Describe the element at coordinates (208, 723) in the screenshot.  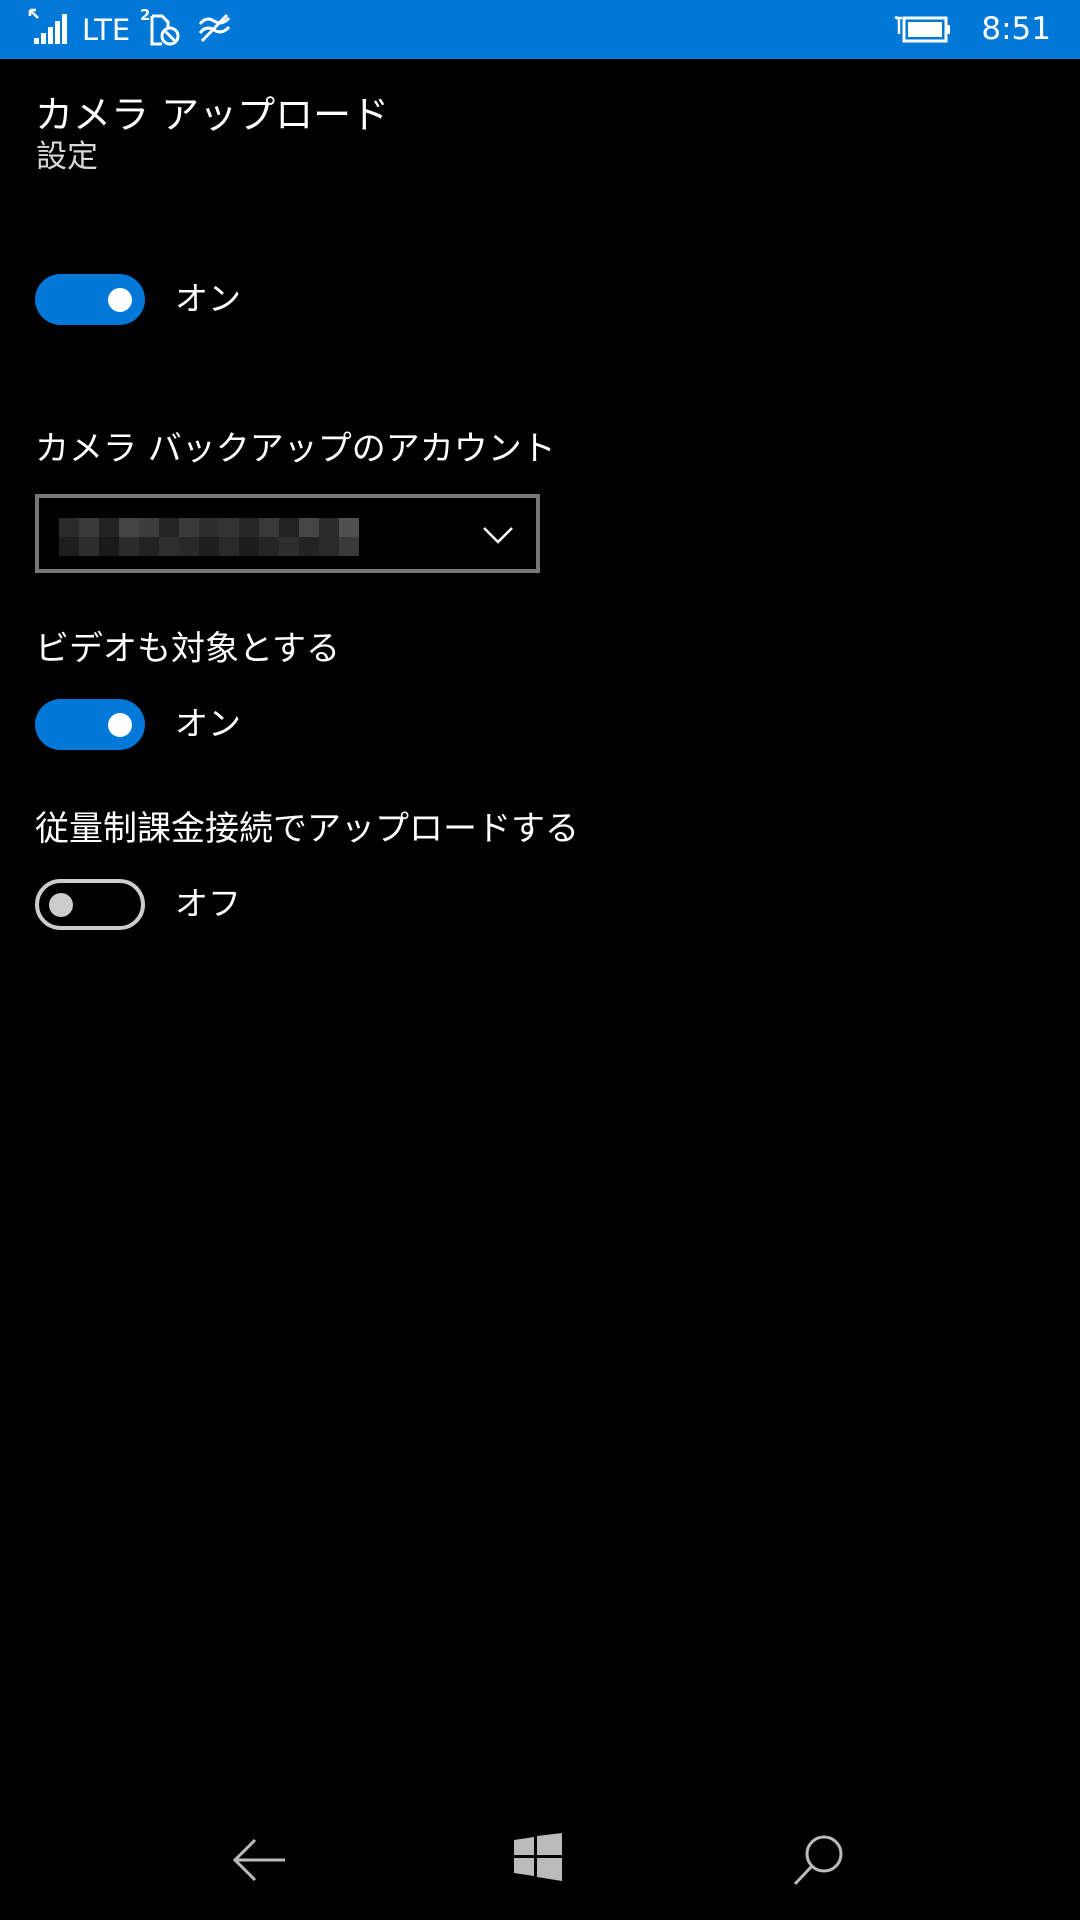
I see `include-videos-state: オン` at that location.